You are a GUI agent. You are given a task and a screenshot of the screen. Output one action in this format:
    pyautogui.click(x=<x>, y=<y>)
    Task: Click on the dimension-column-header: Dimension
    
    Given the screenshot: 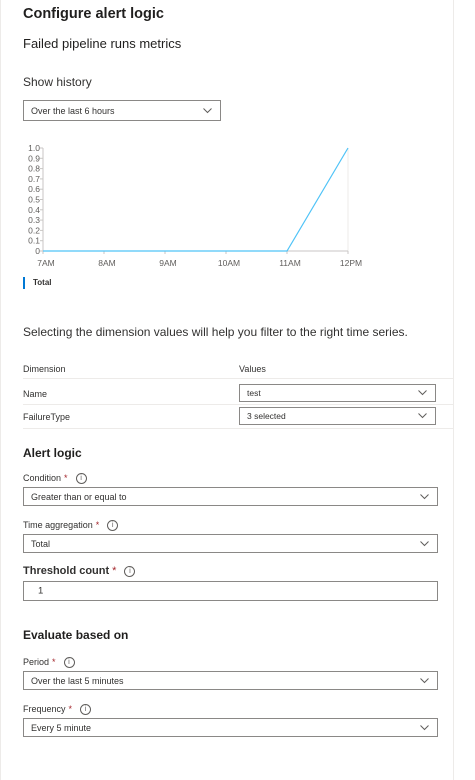 What is the action you would take?
    pyautogui.click(x=44, y=369)
    